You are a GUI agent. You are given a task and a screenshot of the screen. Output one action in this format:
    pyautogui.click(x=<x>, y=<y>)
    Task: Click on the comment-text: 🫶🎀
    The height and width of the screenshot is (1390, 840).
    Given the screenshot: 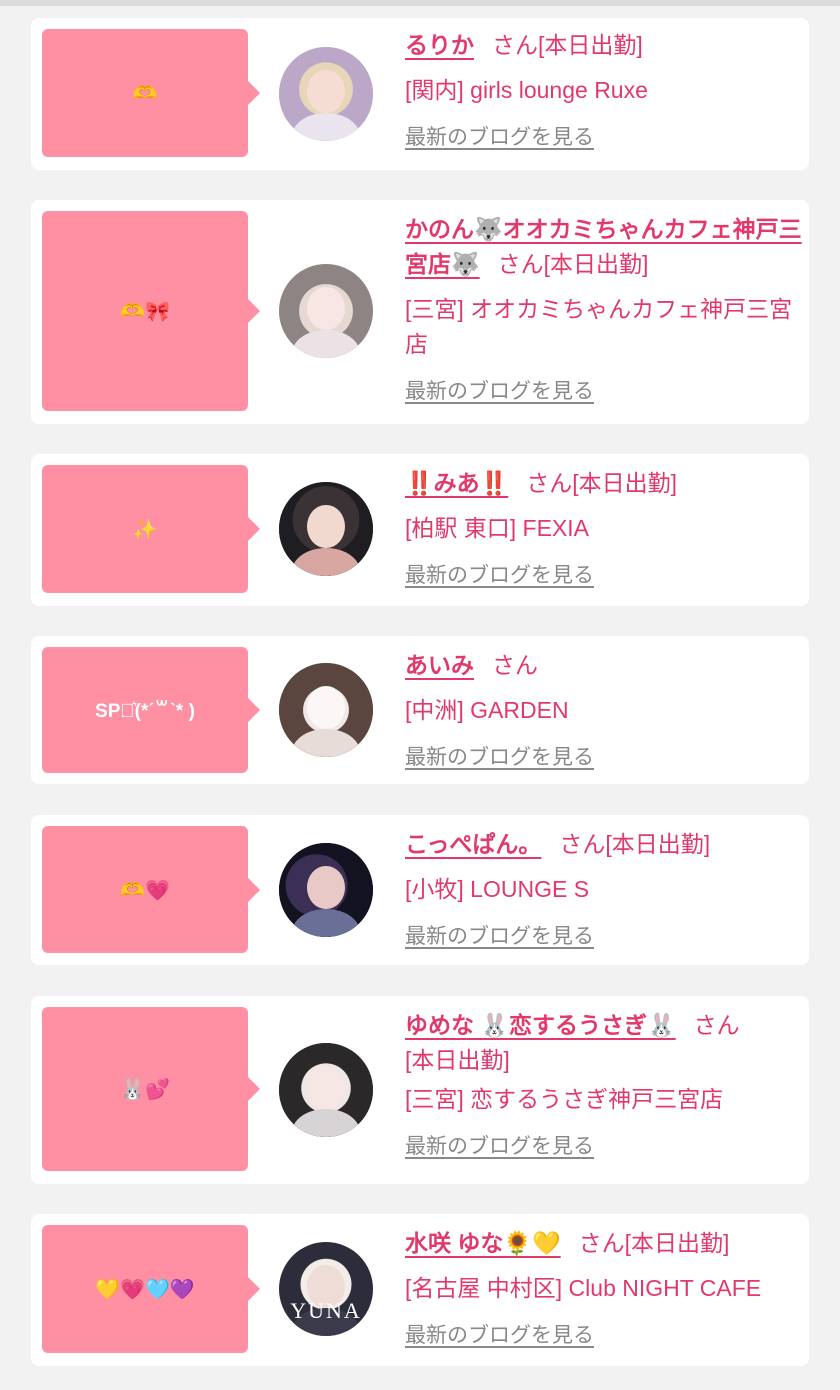 What is the action you would take?
    pyautogui.click(x=145, y=311)
    